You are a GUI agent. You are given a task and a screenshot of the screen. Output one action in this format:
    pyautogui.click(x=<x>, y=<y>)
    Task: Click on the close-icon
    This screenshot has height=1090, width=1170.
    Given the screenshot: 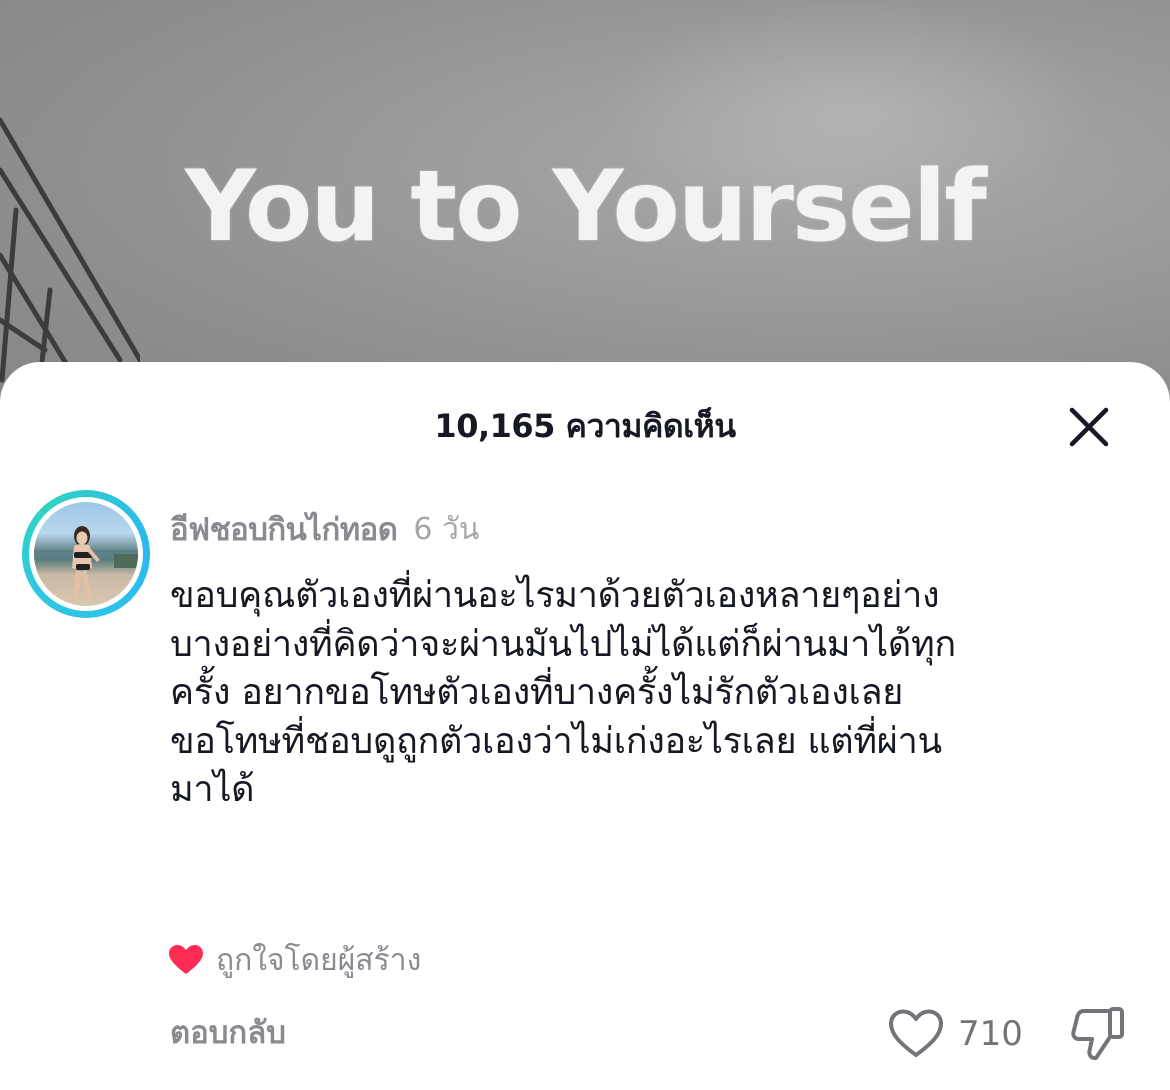 What is the action you would take?
    pyautogui.click(x=1089, y=427)
    